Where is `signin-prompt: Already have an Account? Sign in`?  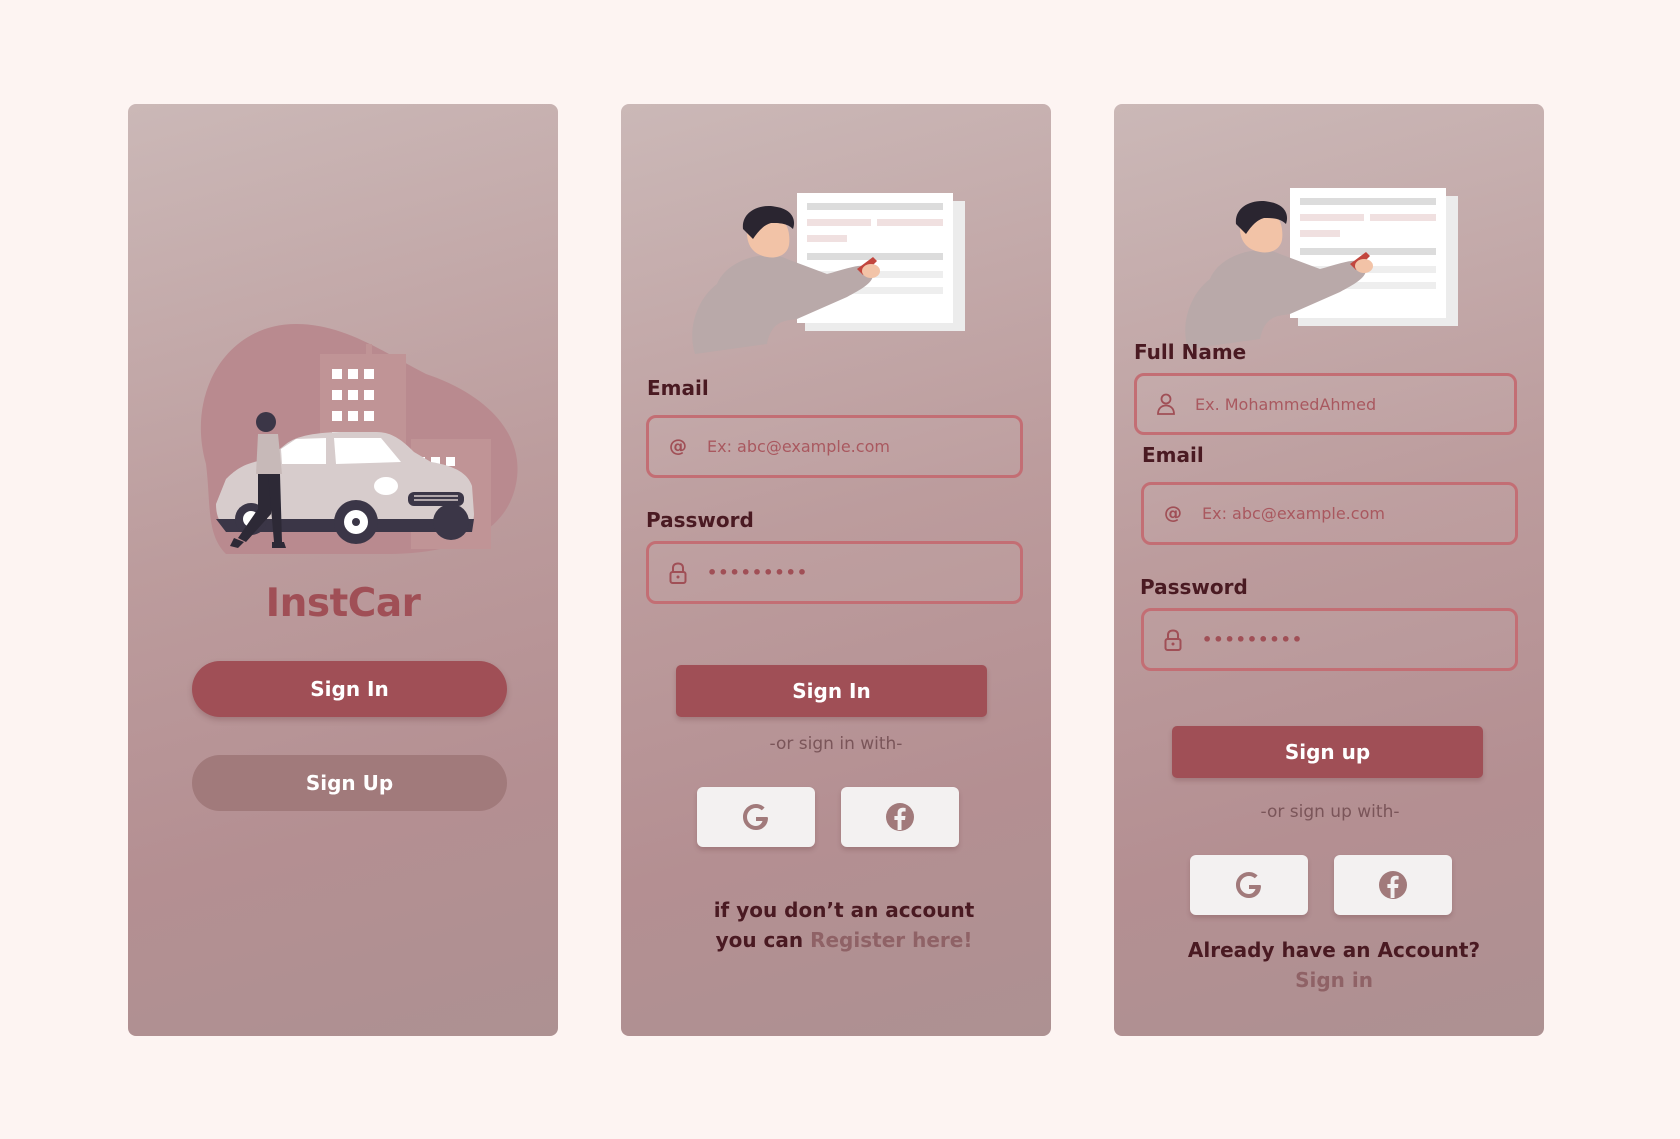 signin-prompt: Already have an Account? Sign in is located at coordinates (1331, 965).